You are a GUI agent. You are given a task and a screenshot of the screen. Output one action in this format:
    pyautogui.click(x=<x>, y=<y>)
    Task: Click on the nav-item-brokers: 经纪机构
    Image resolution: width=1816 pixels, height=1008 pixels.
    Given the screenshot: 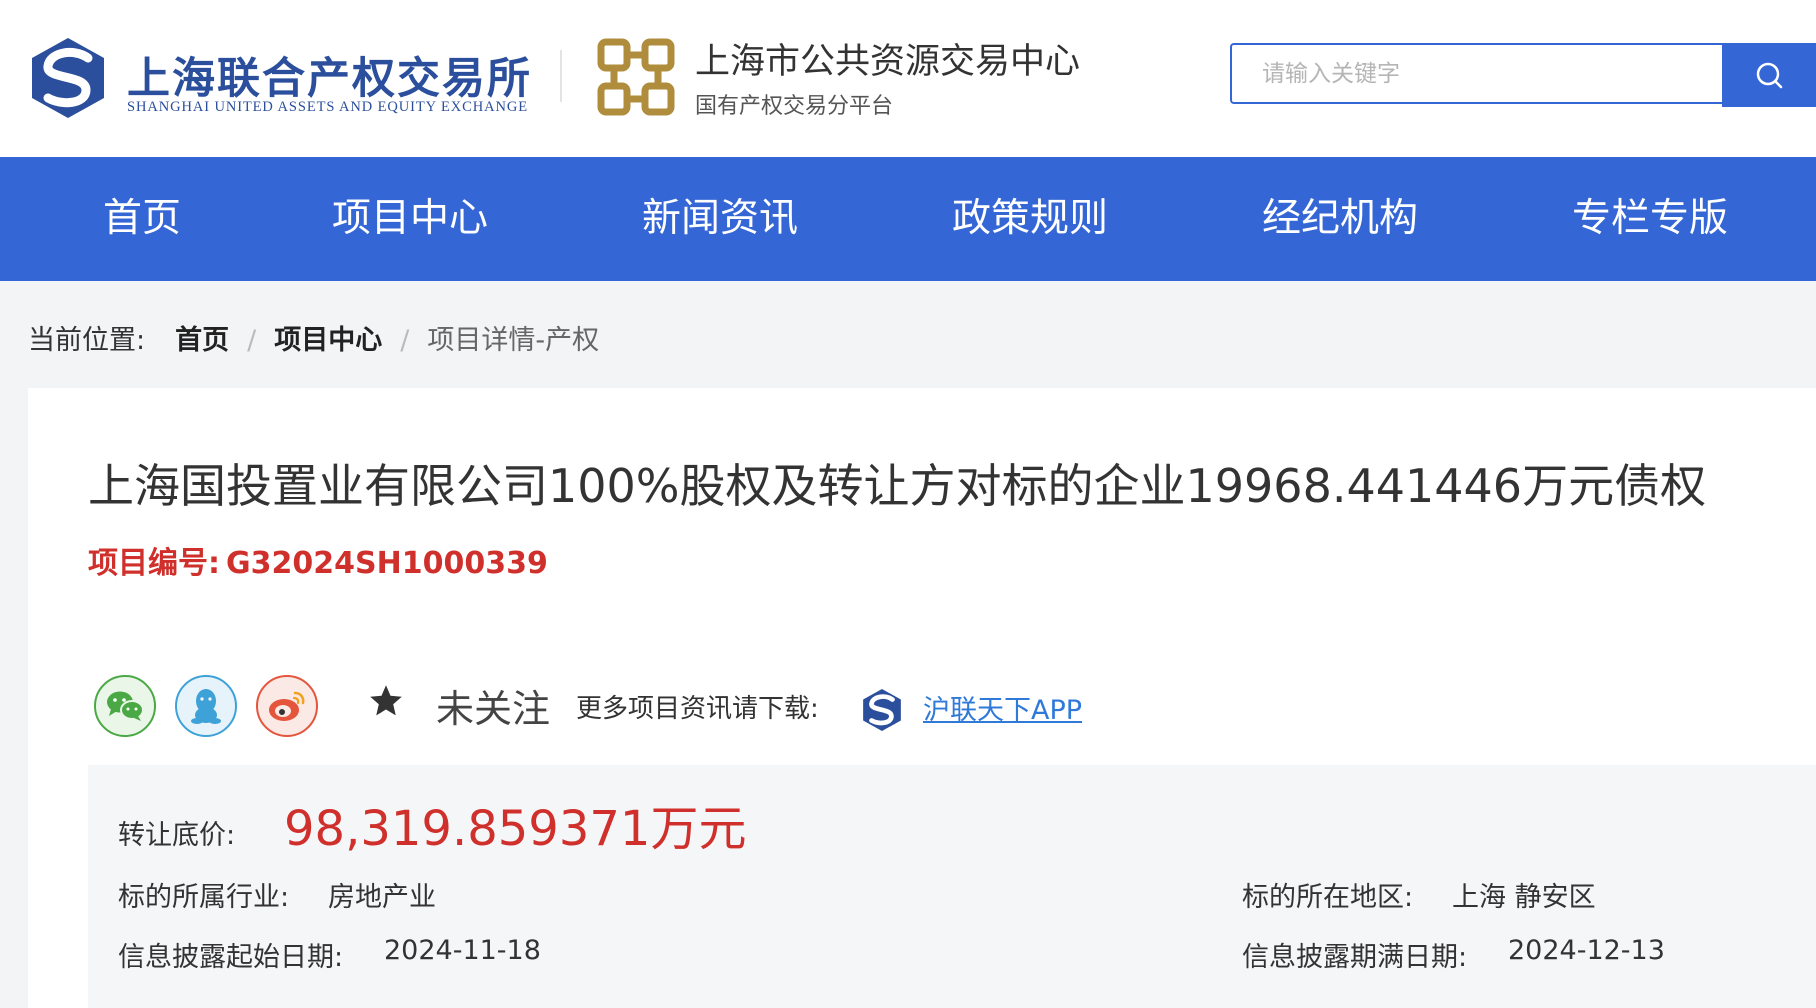 What is the action you would take?
    pyautogui.click(x=1340, y=219)
    